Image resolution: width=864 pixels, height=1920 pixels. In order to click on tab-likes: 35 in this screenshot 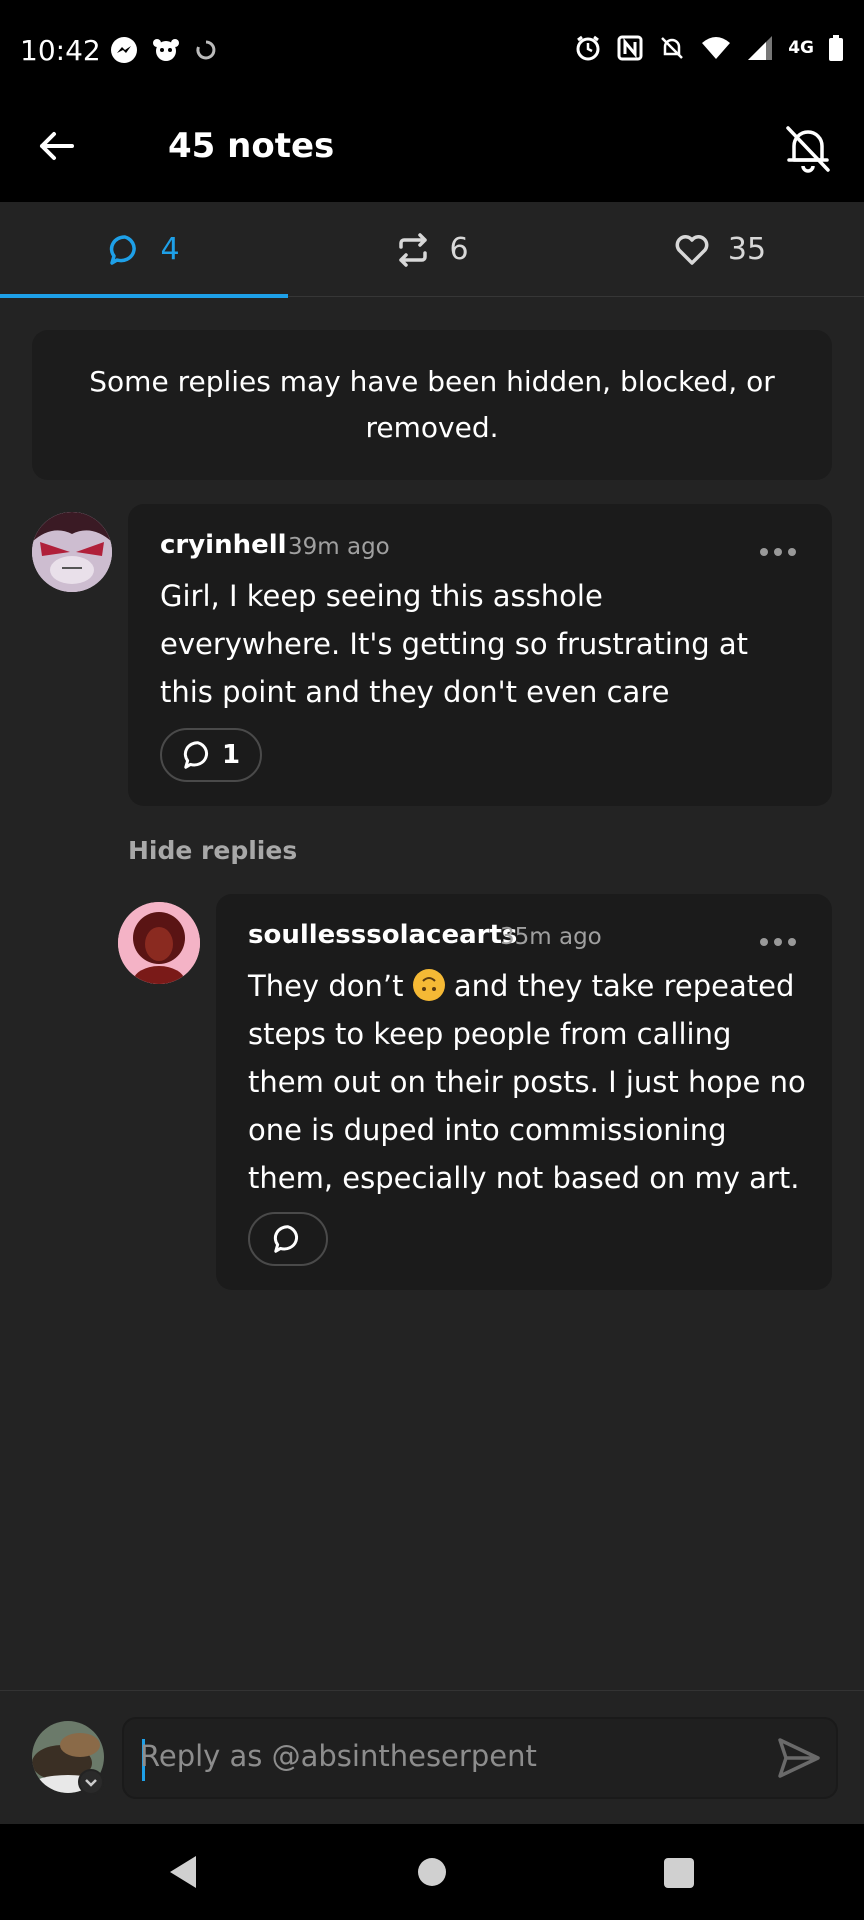, I will do `click(720, 249)`.